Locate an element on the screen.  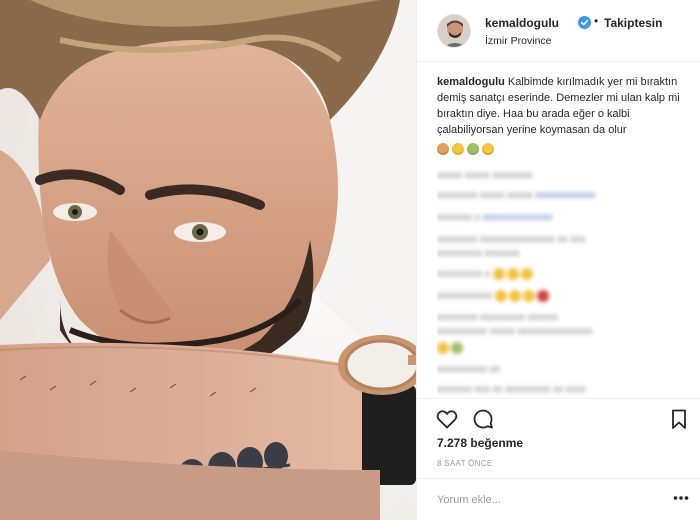
blurred-comment: xxxxxxxx xxxxxxxxxxxxxxx xx xxx is located at coordinates (511, 239).